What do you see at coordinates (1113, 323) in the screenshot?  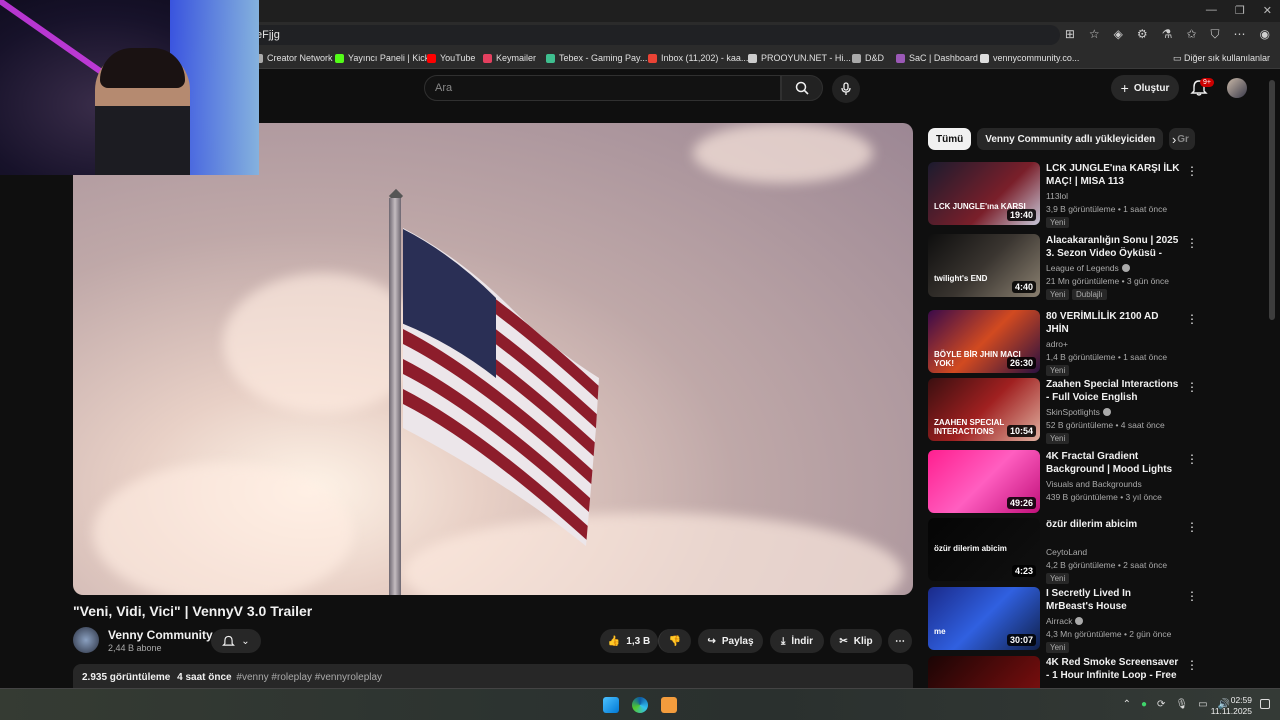 I see `recommendation-title: 80 VERİMLİLİK 2100 AD JHİN` at bounding box center [1113, 323].